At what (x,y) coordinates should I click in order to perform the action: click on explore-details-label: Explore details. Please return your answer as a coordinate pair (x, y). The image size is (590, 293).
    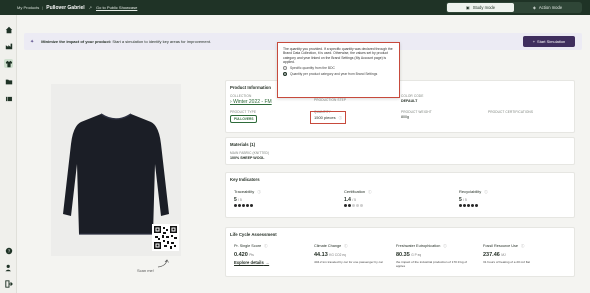
    Looking at the image, I should click on (249, 262).